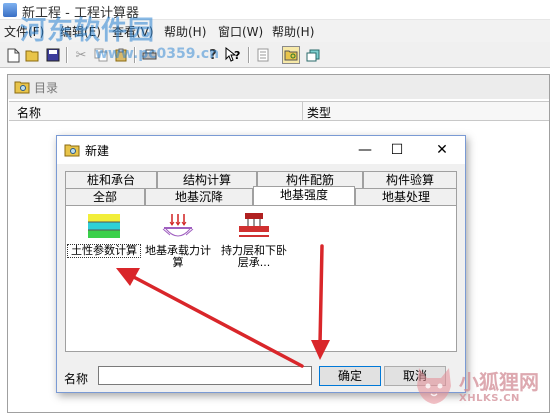 Image resolution: width=550 pixels, height=413 pixels. I want to click on template-soil-parameters: 土性参数计算, so click(104, 235).